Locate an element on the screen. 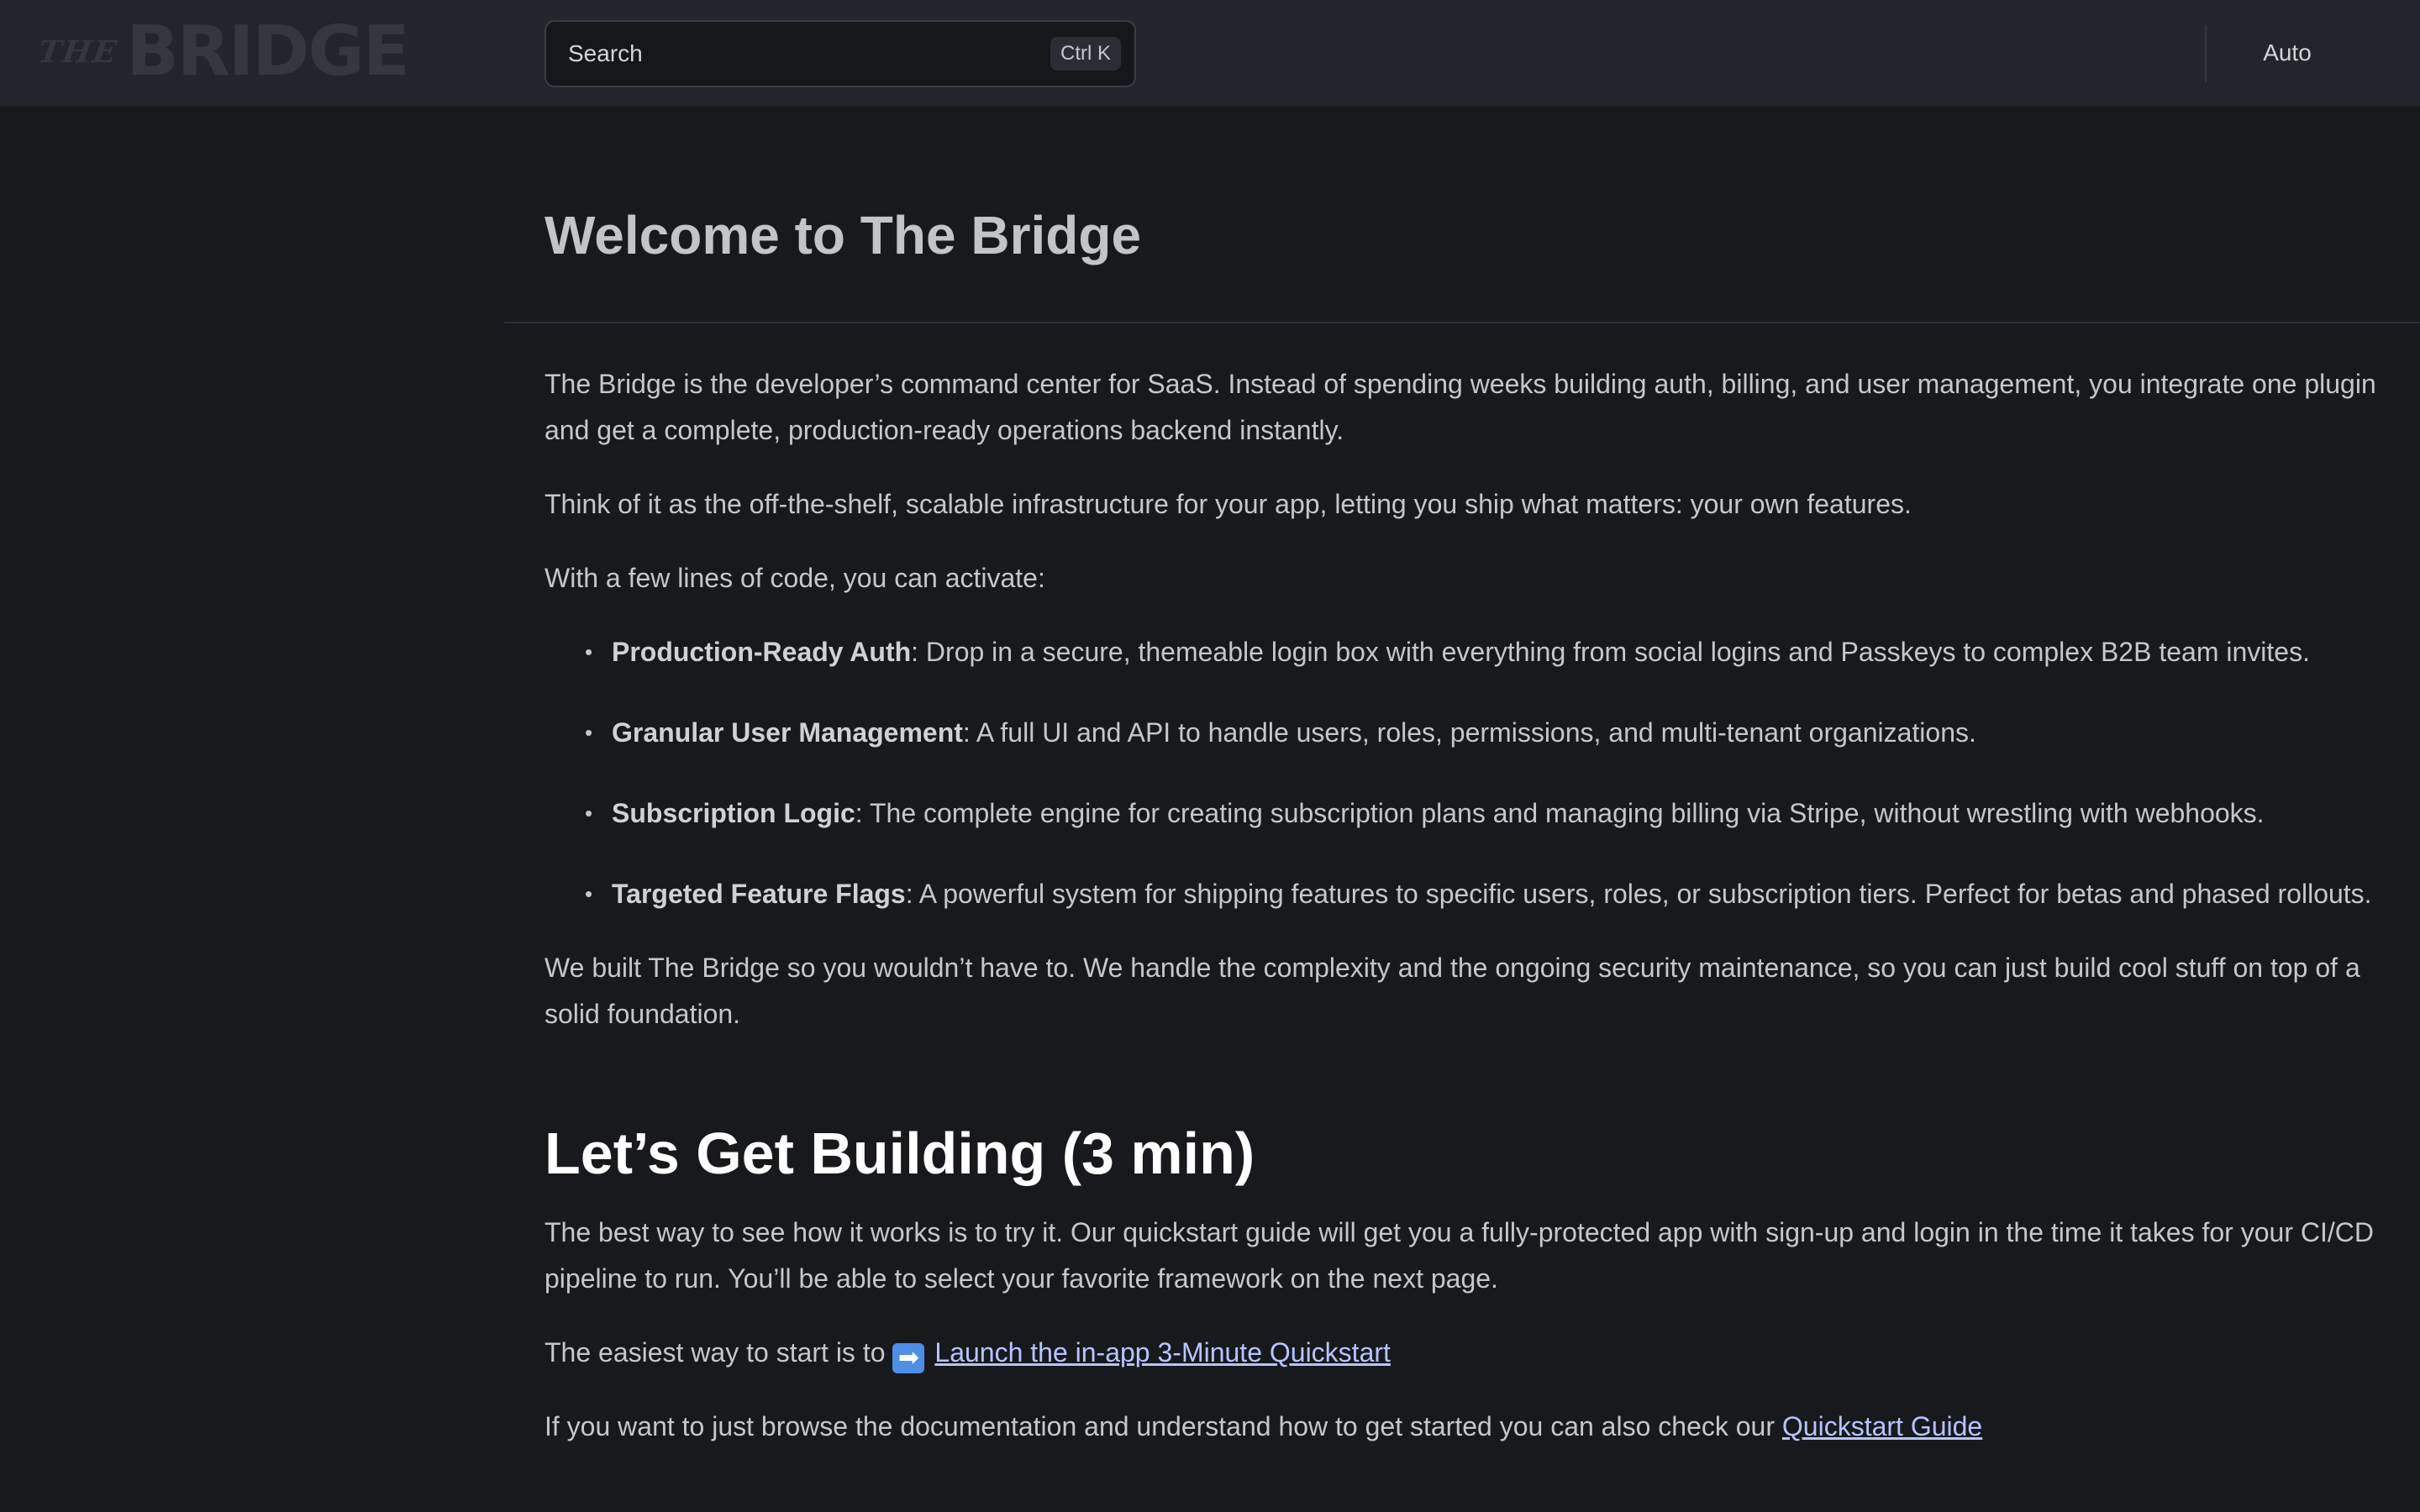 Image resolution: width=2420 pixels, height=1512 pixels. search-placeholder: Search is located at coordinates (605, 53).